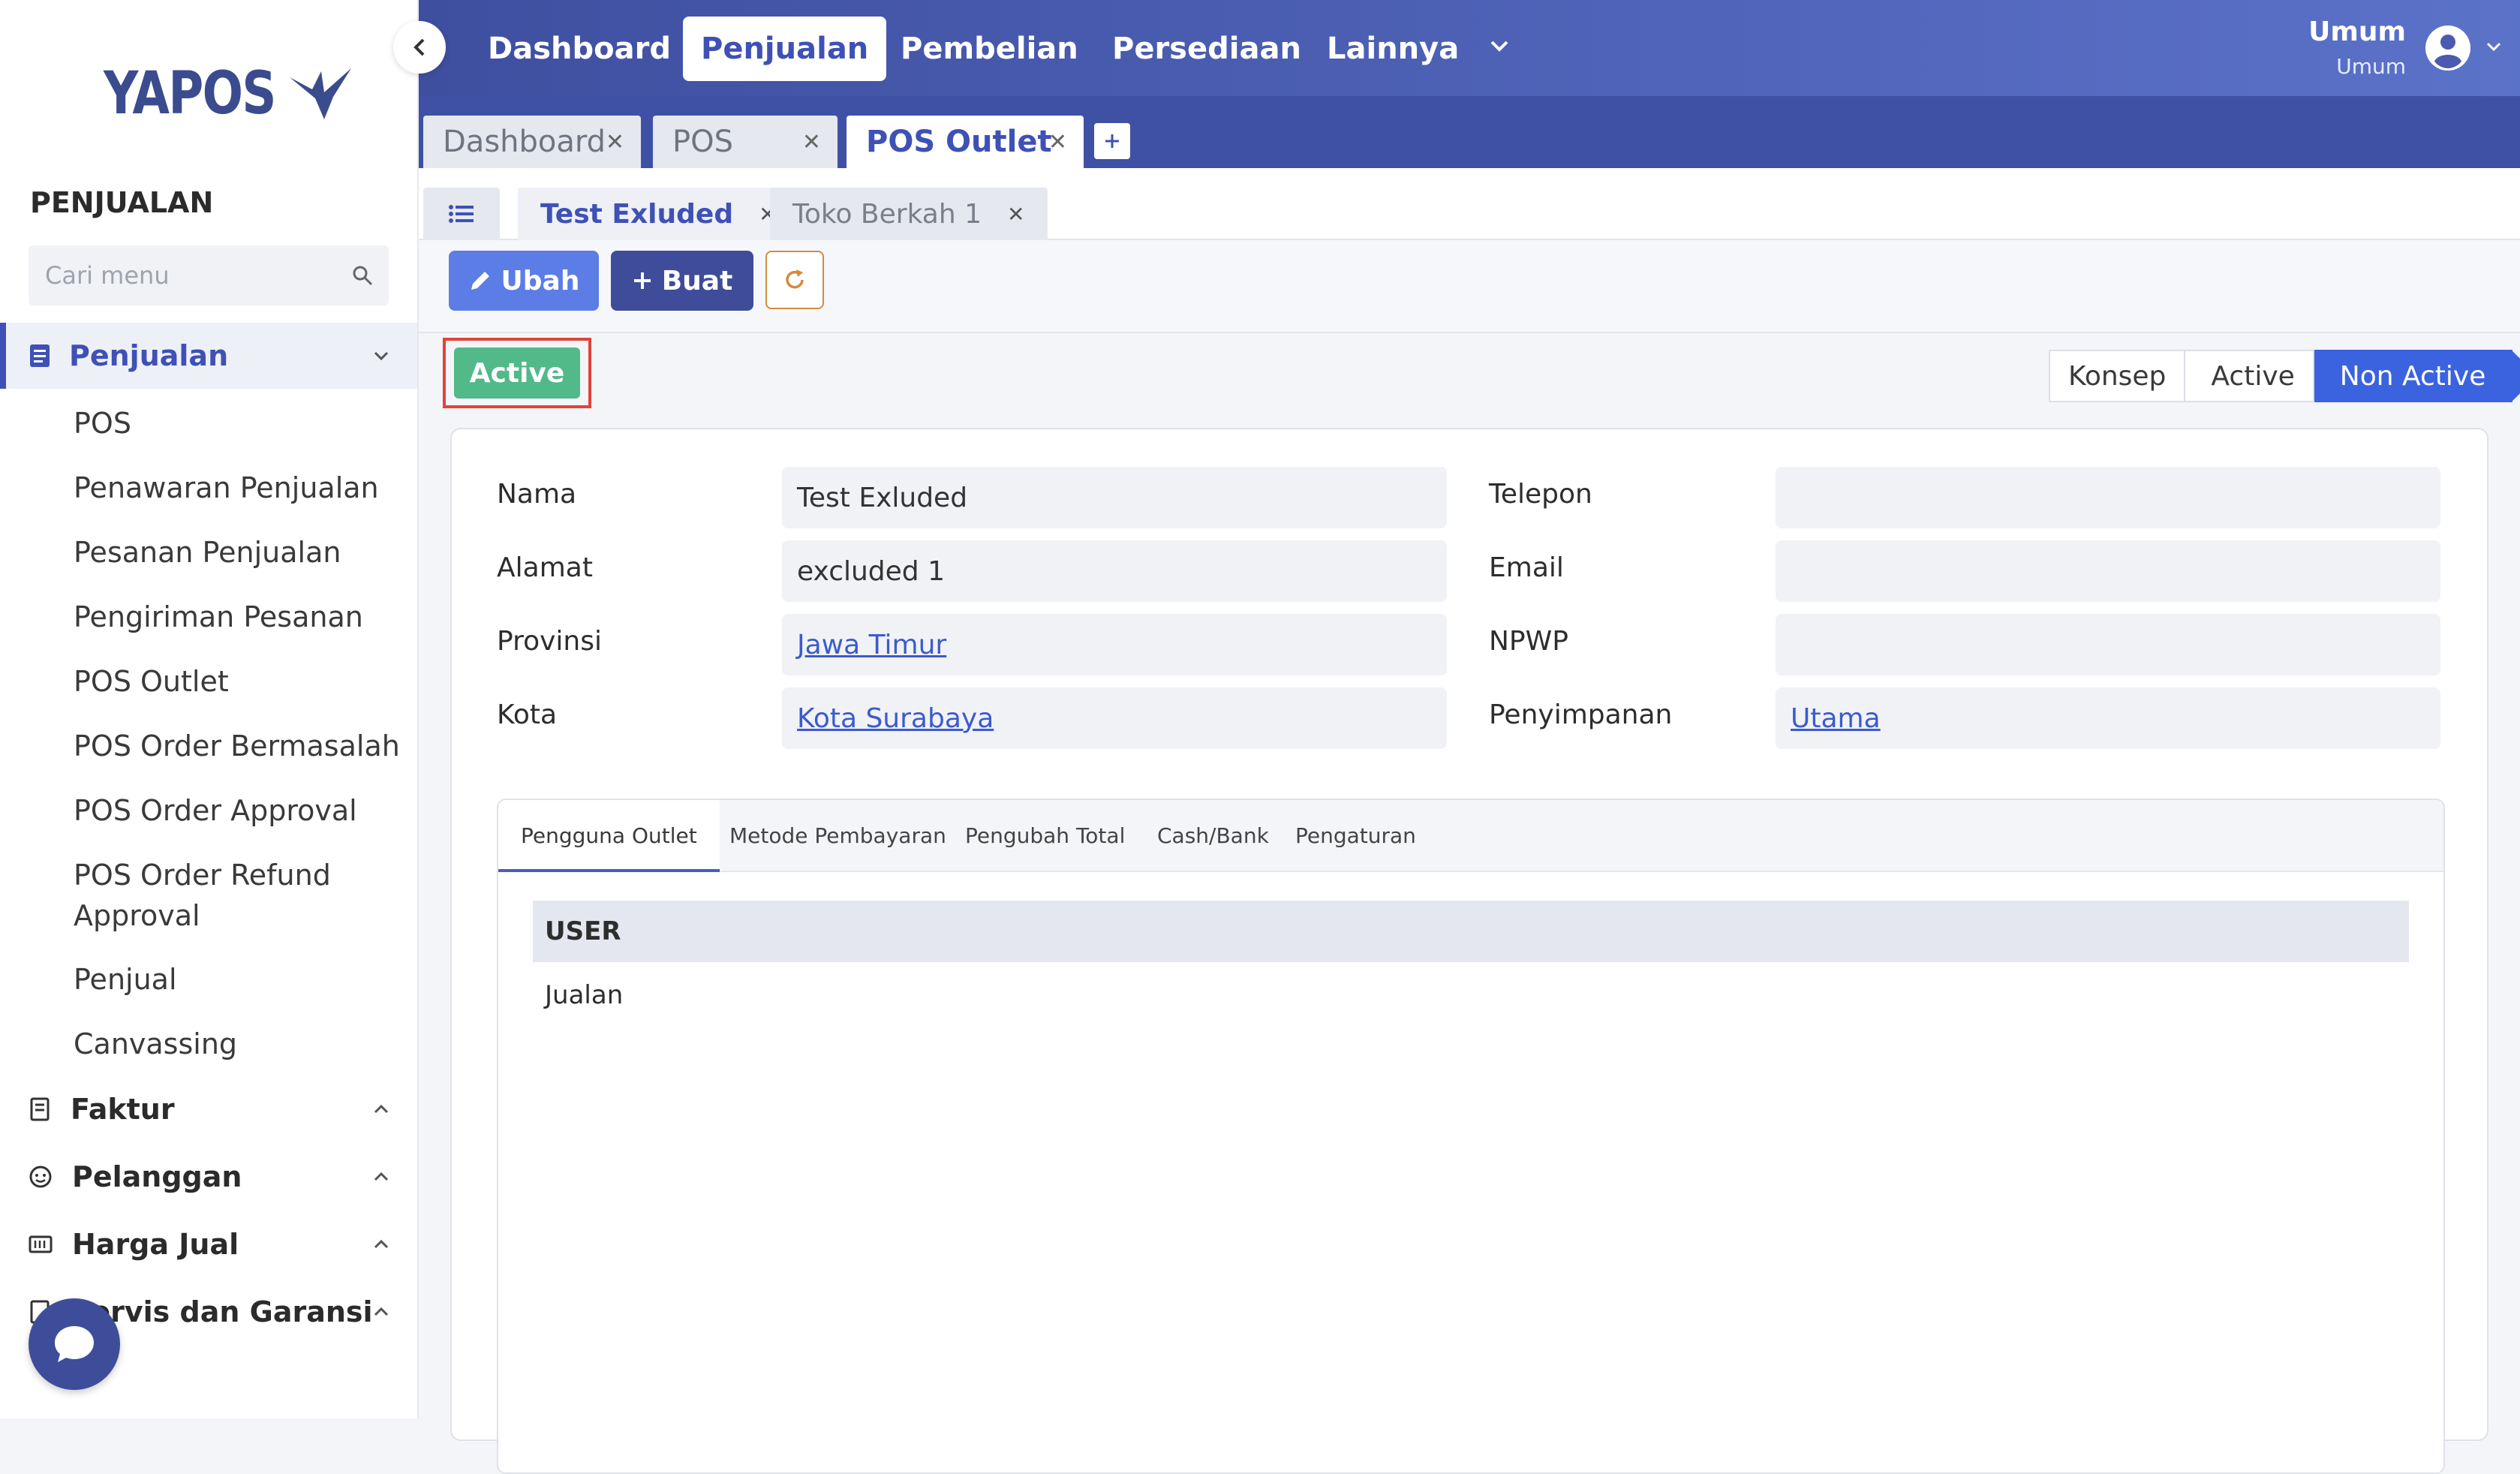  What do you see at coordinates (1206, 49) in the screenshot?
I see `nav-persediaan: Persediaan` at bounding box center [1206, 49].